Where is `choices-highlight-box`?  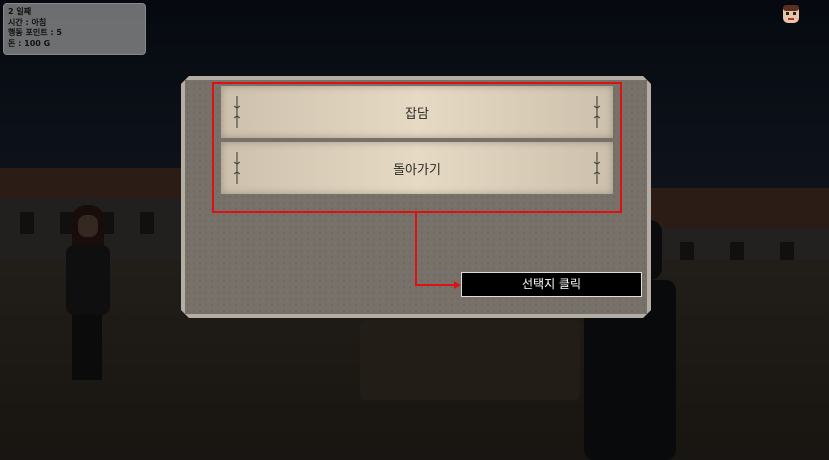
choices-highlight-box is located at coordinates (417, 147).